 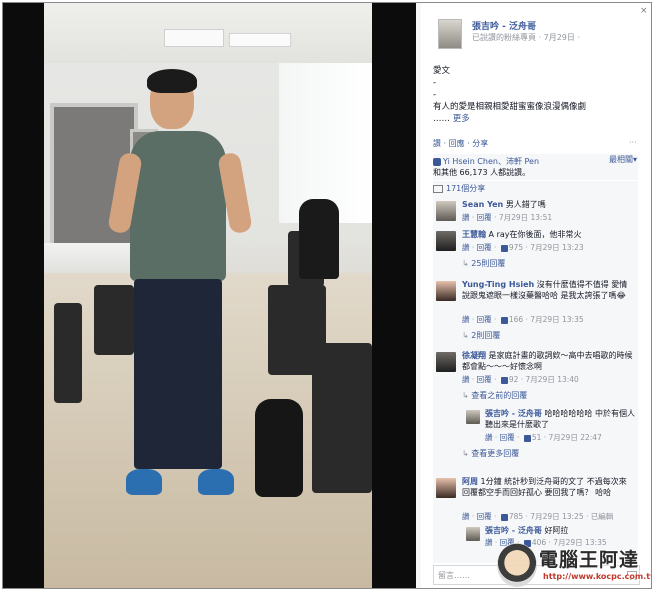 What do you see at coordinates (178, 374) in the screenshot?
I see `jeans` at bounding box center [178, 374].